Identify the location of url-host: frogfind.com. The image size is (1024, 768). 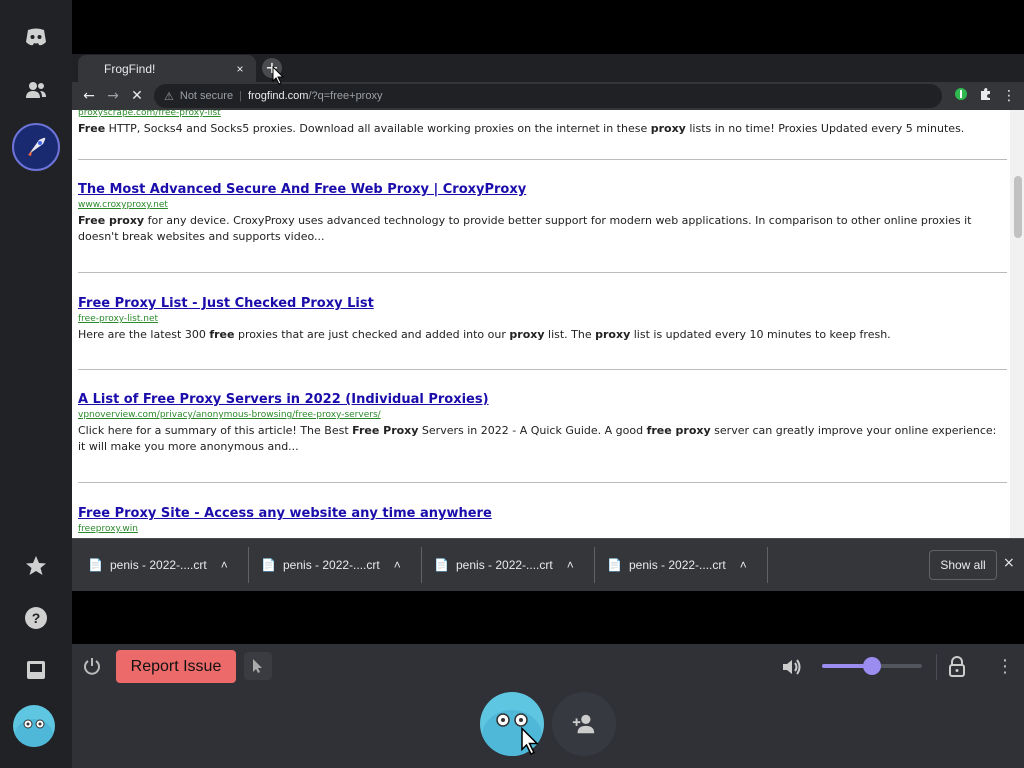
(278, 96).